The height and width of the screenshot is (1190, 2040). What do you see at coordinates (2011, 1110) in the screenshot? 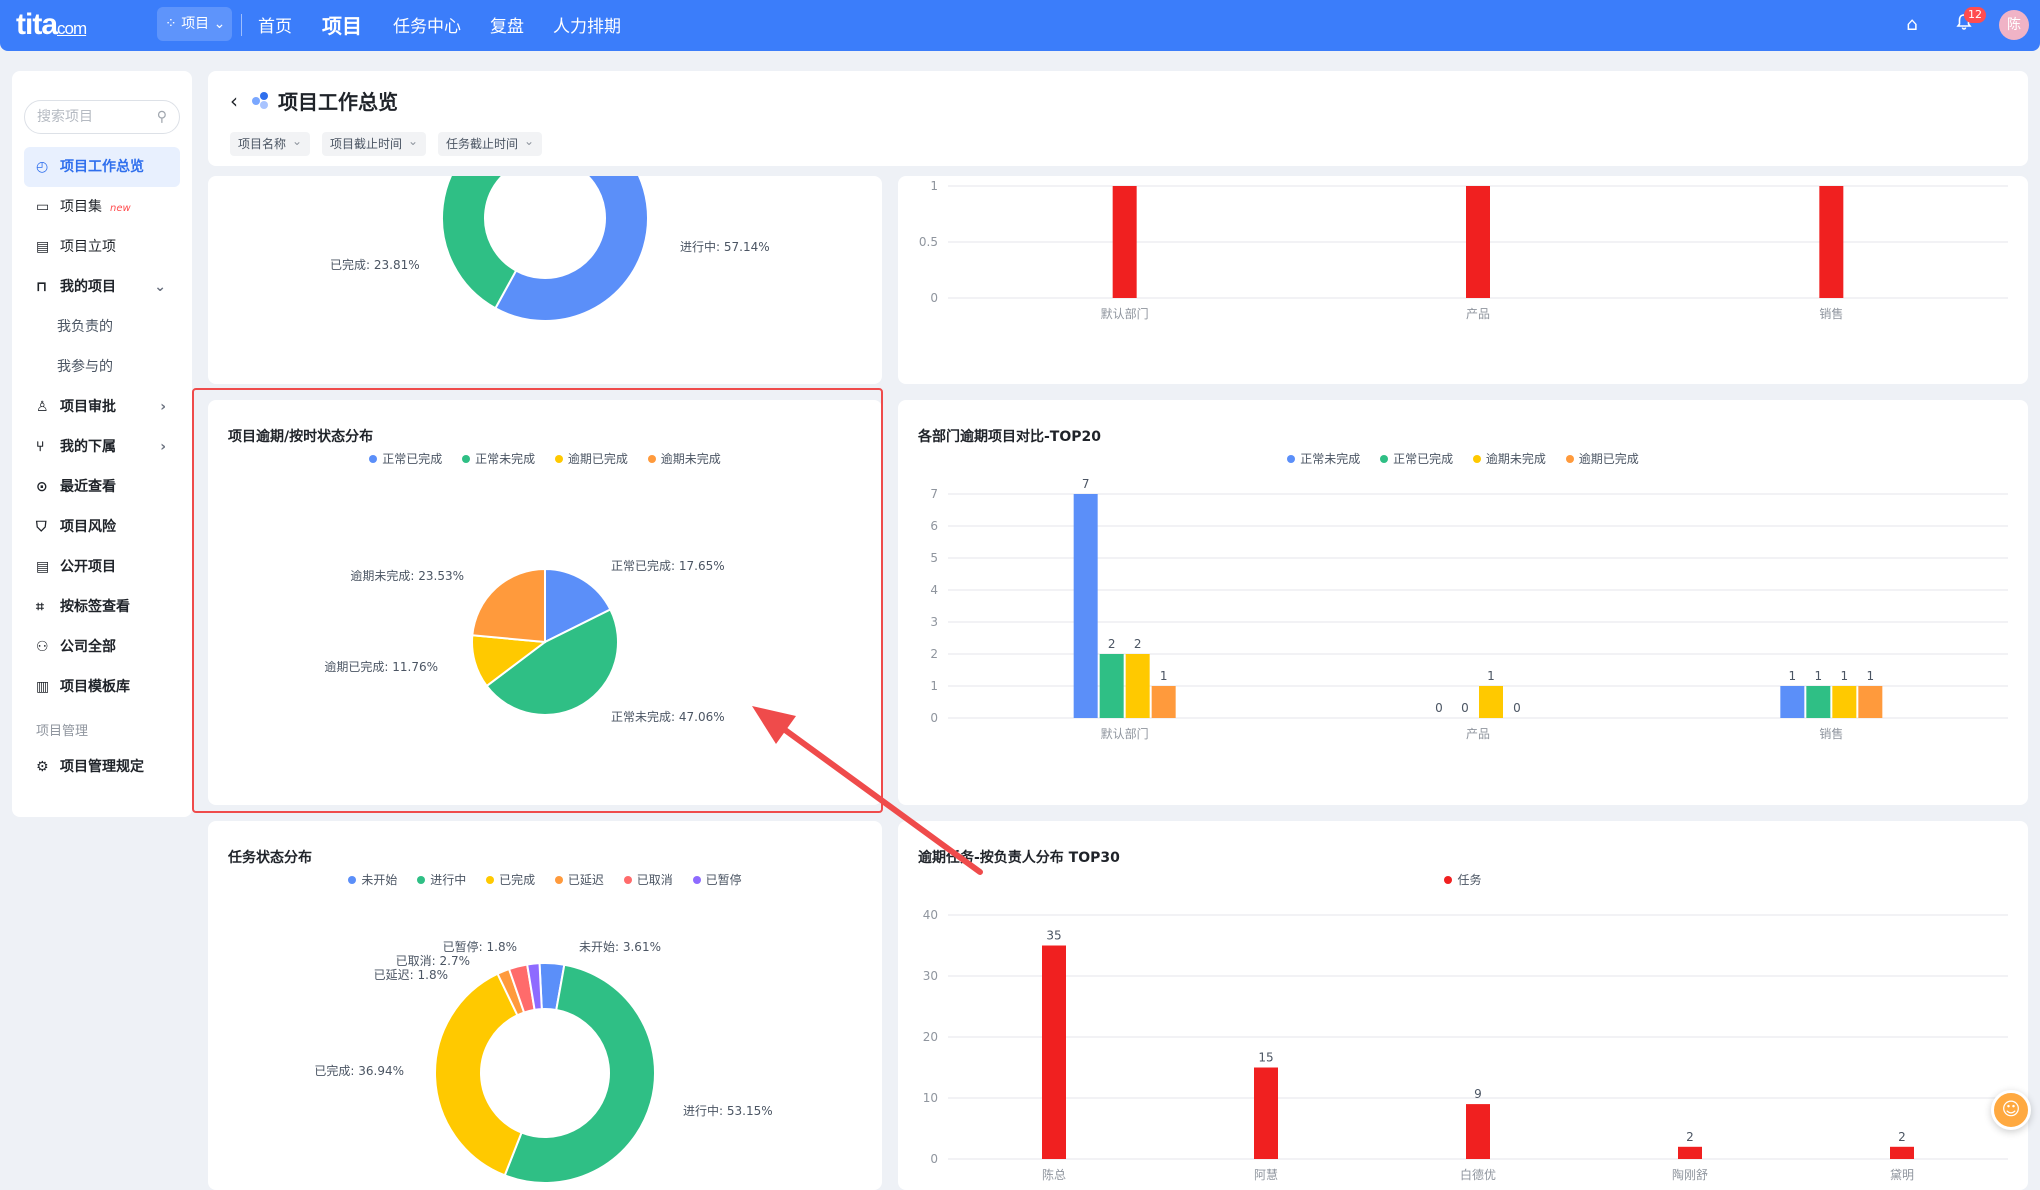
I see `assistant-float-button: ☺` at bounding box center [2011, 1110].